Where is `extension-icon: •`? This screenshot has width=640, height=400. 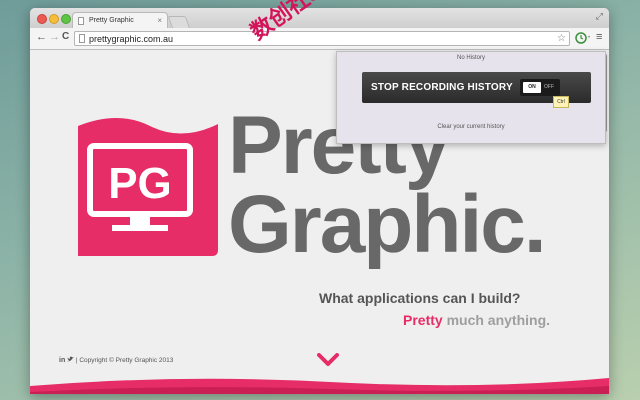
extension-icon: • is located at coordinates (589, 38).